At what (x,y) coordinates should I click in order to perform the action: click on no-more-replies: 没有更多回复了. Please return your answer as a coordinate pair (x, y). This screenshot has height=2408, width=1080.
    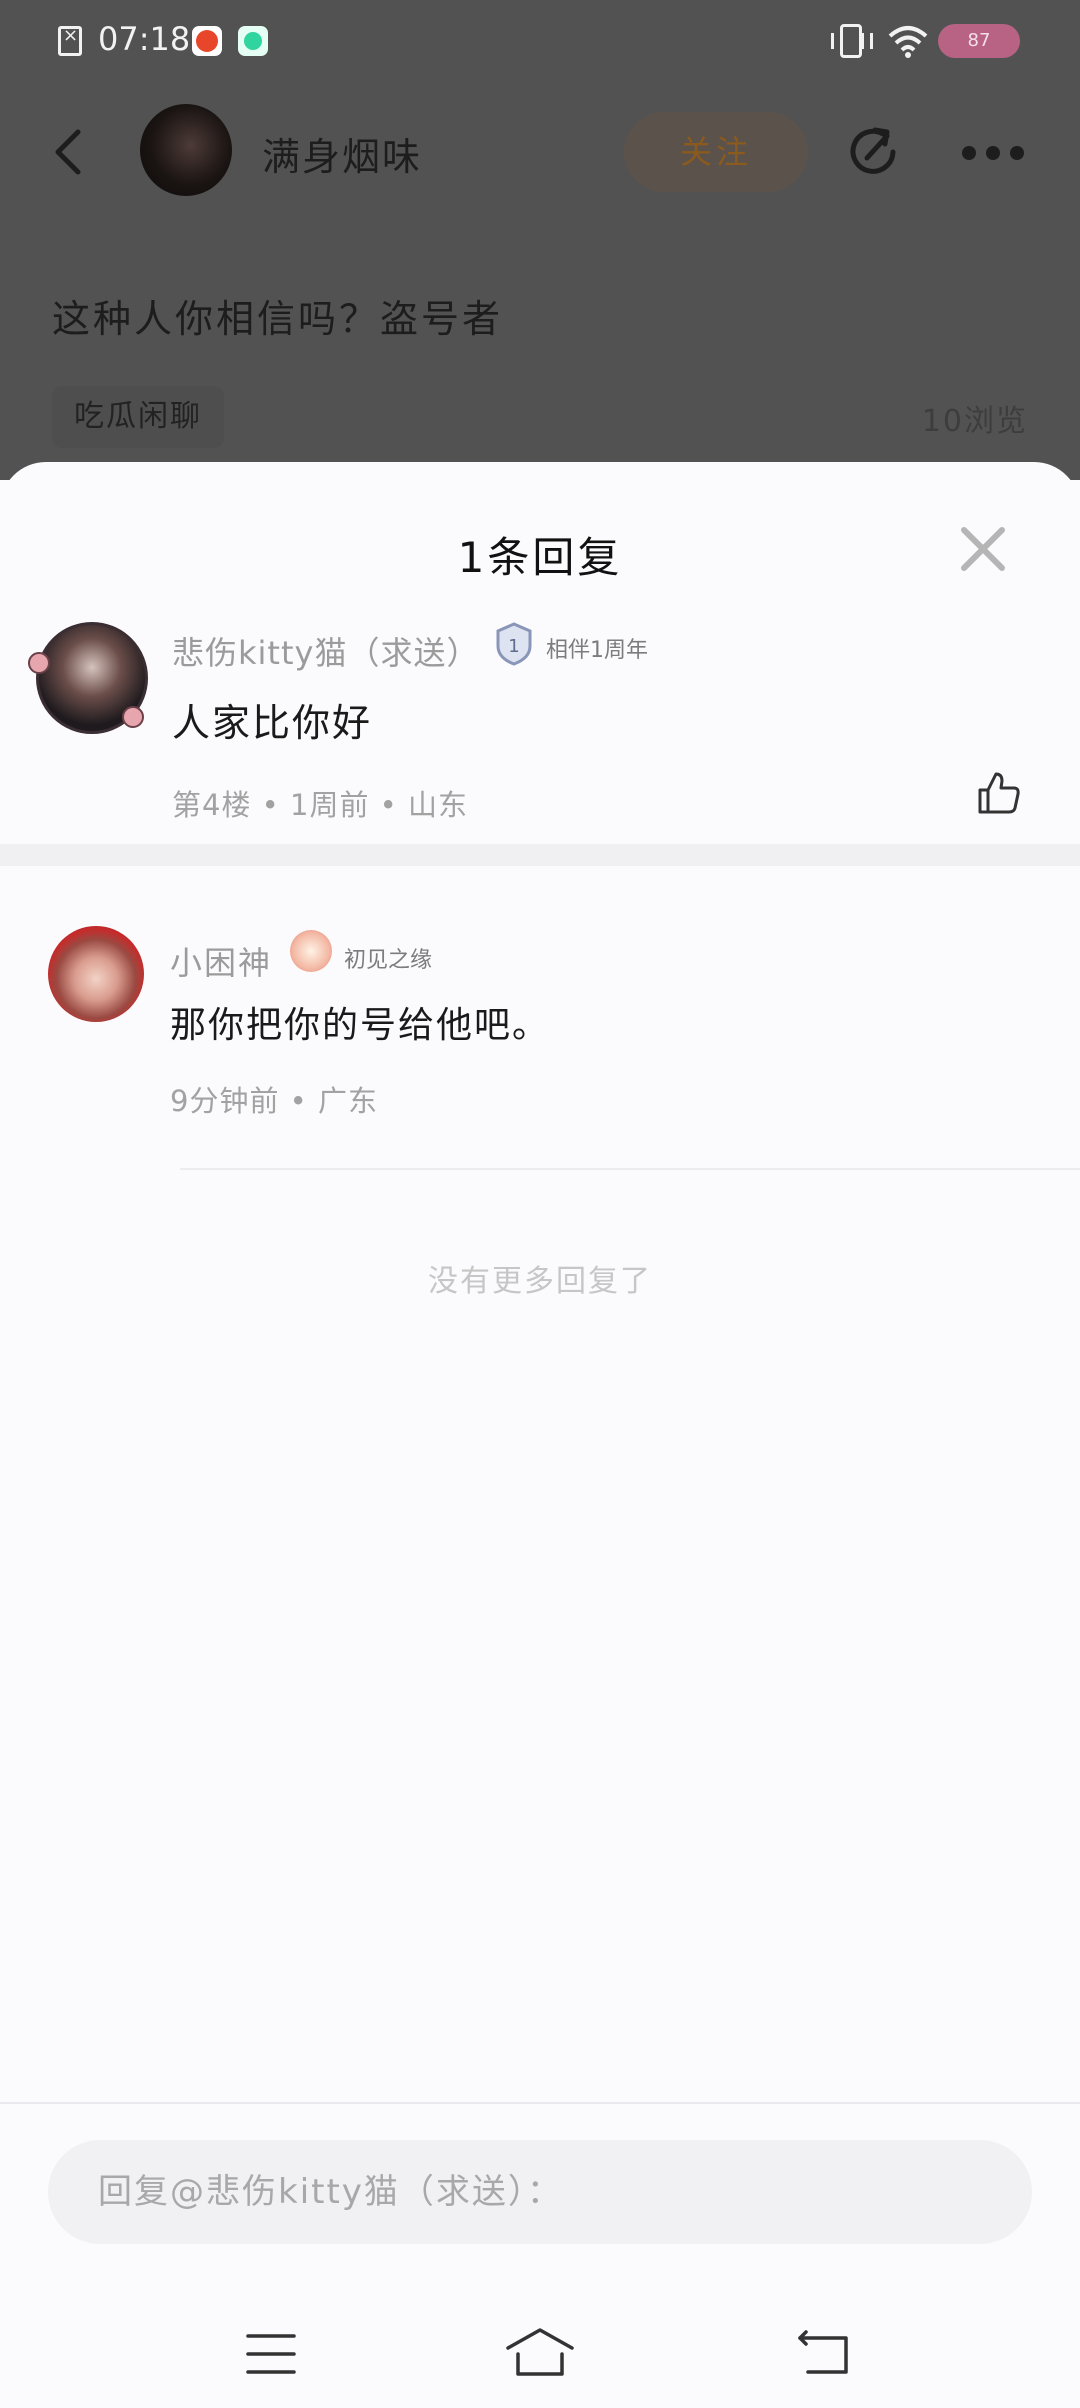
    Looking at the image, I should click on (540, 1281).